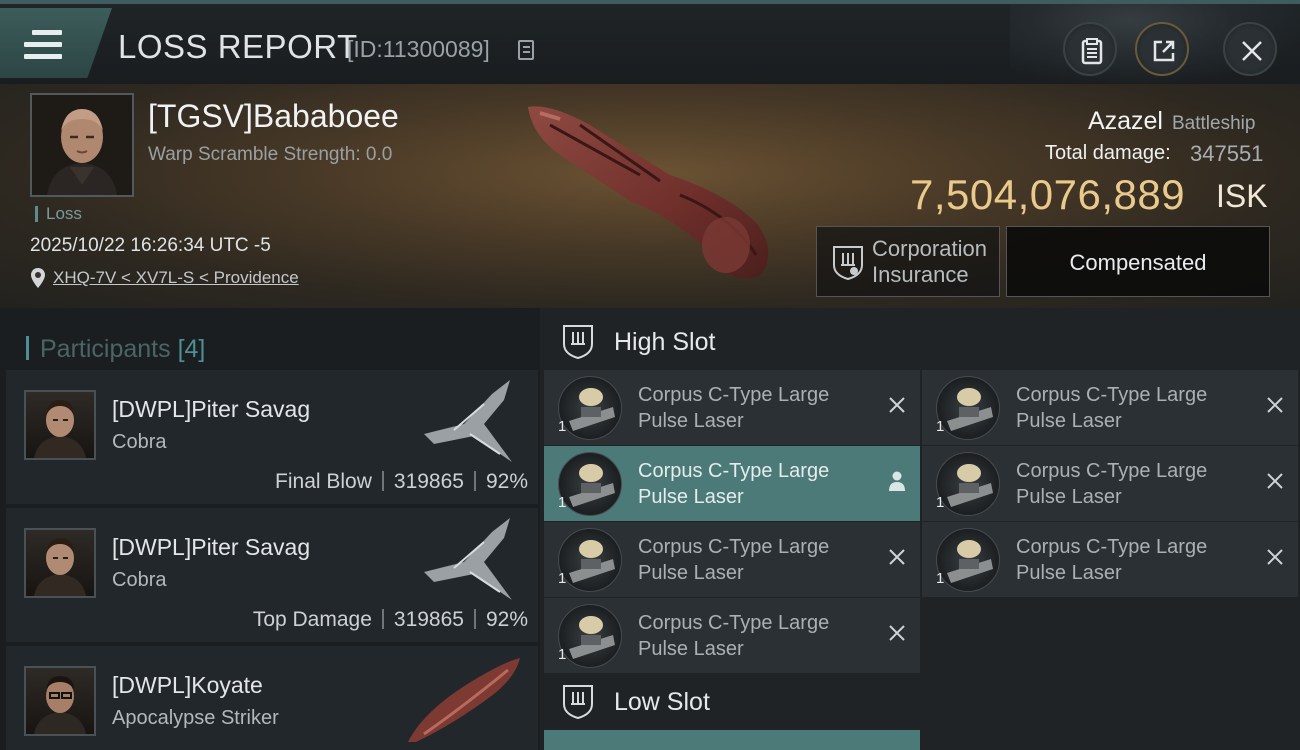 The width and height of the screenshot is (1300, 750). Describe the element at coordinates (1214, 123) in the screenshot. I see `victim-ship-class: Battleship` at that location.